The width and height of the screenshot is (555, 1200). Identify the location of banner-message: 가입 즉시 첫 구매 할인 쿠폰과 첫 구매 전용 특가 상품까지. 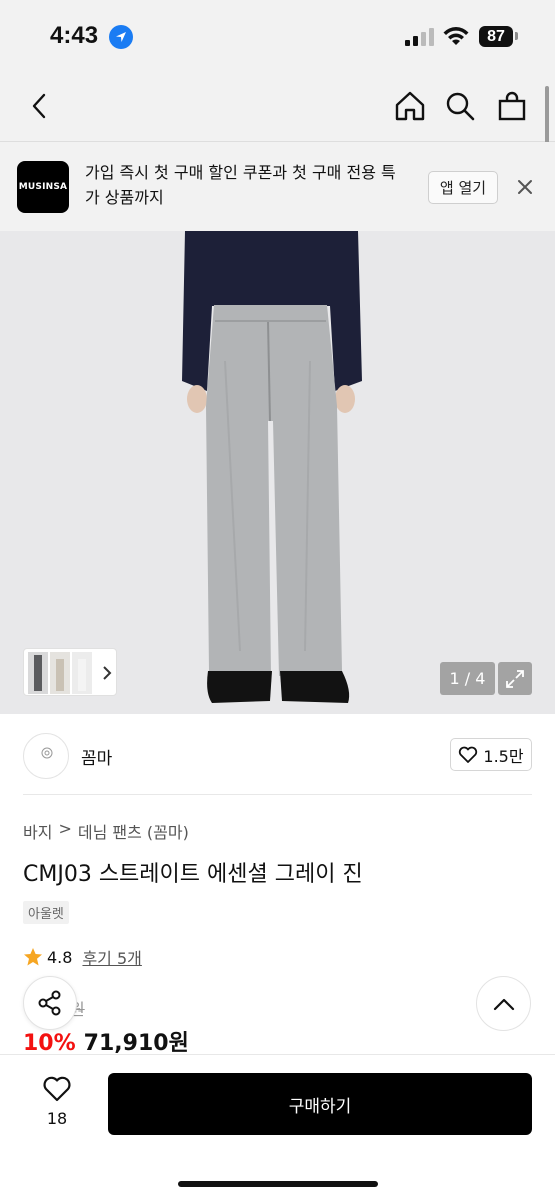
(240, 185).